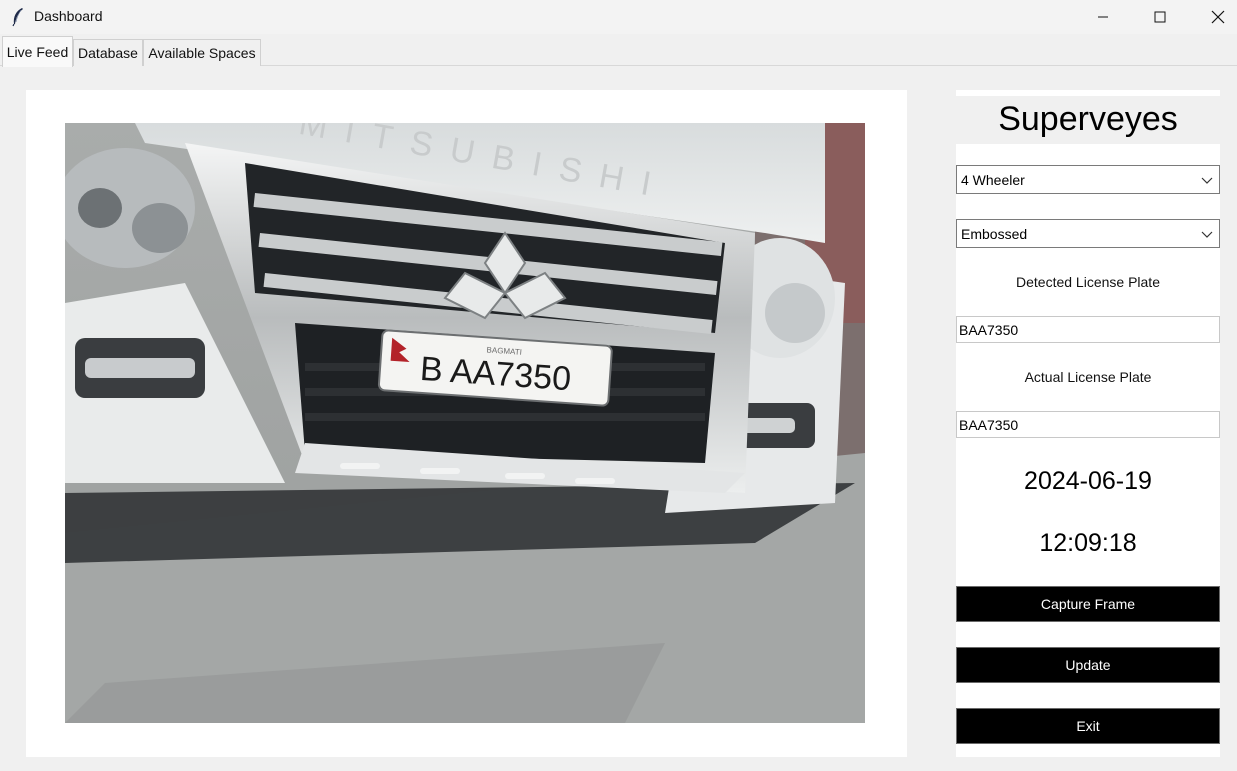 The image size is (1237, 771). I want to click on detected-plate-field: BAA7350, so click(1088, 329).